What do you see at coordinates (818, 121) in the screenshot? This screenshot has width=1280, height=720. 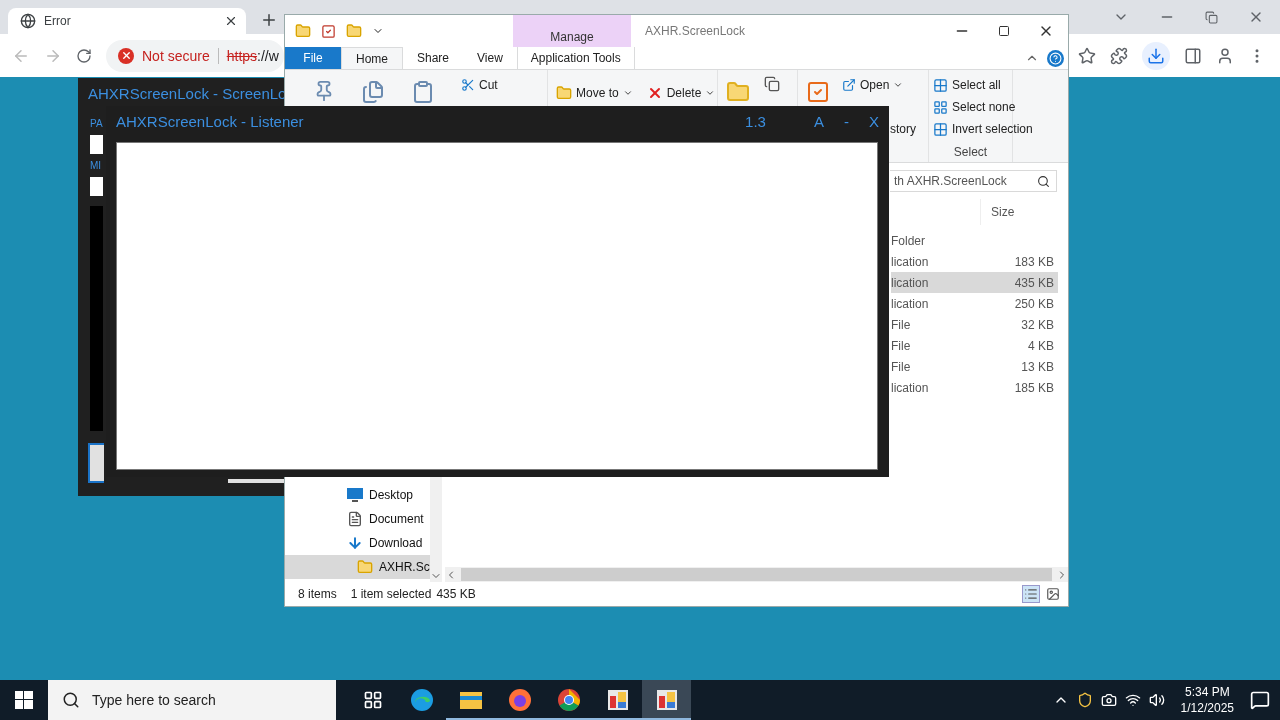 I see `window-control: A` at bounding box center [818, 121].